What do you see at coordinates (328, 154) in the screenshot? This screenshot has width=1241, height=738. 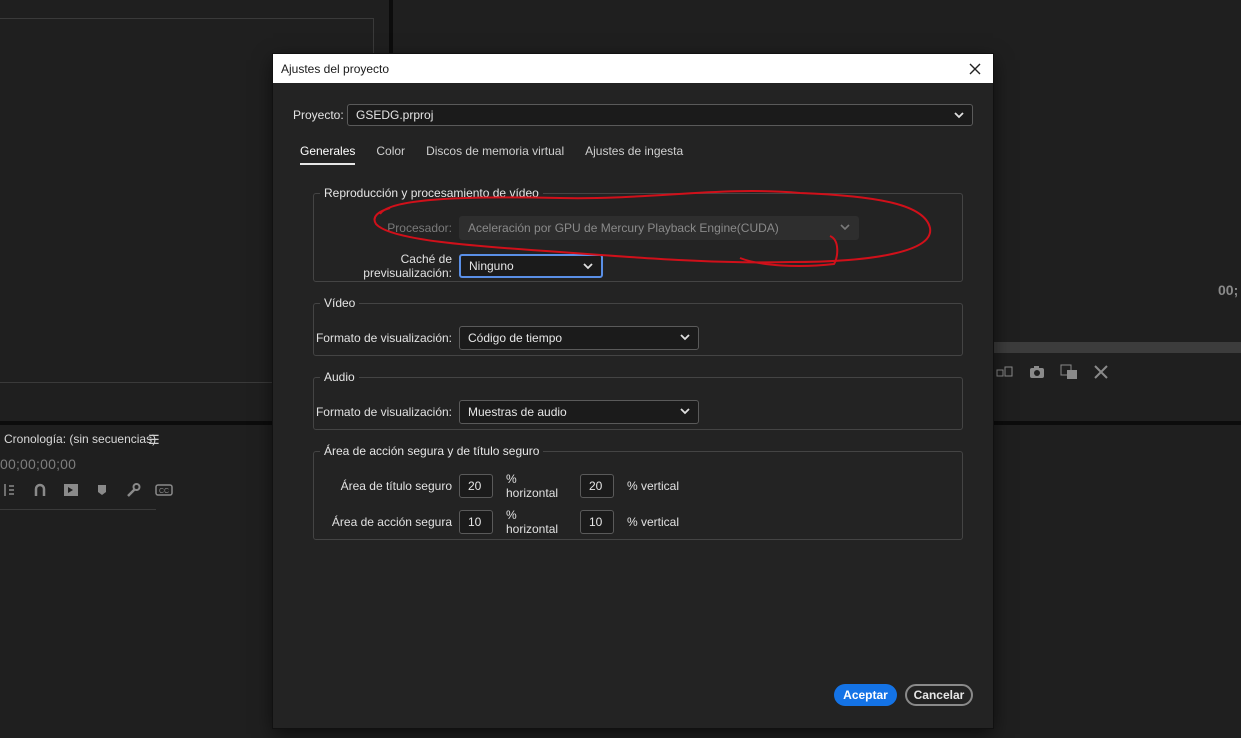 I see `tab-general: Generales` at bounding box center [328, 154].